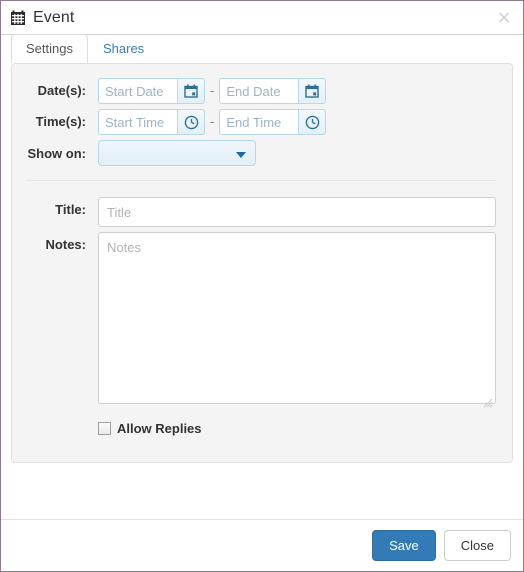 This screenshot has height=572, width=524. What do you see at coordinates (312, 91) in the screenshot?
I see `end-date-picker-icon` at bounding box center [312, 91].